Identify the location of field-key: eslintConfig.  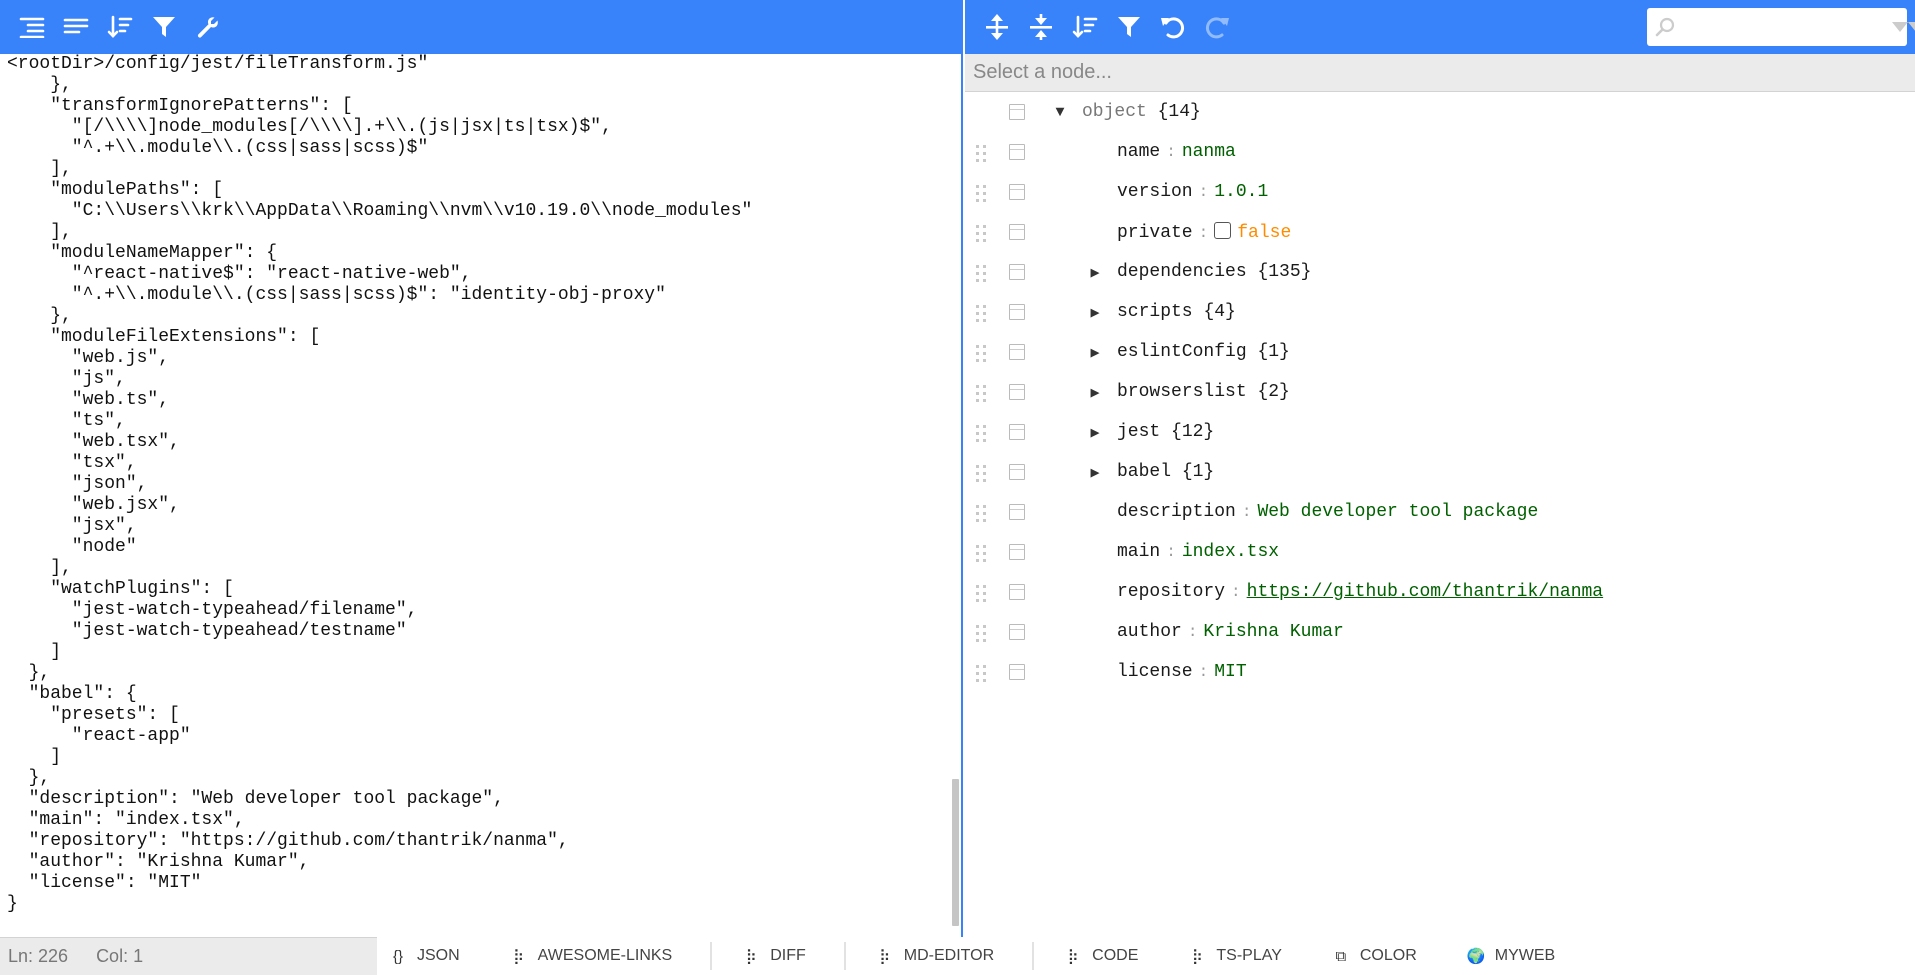
(1182, 352).